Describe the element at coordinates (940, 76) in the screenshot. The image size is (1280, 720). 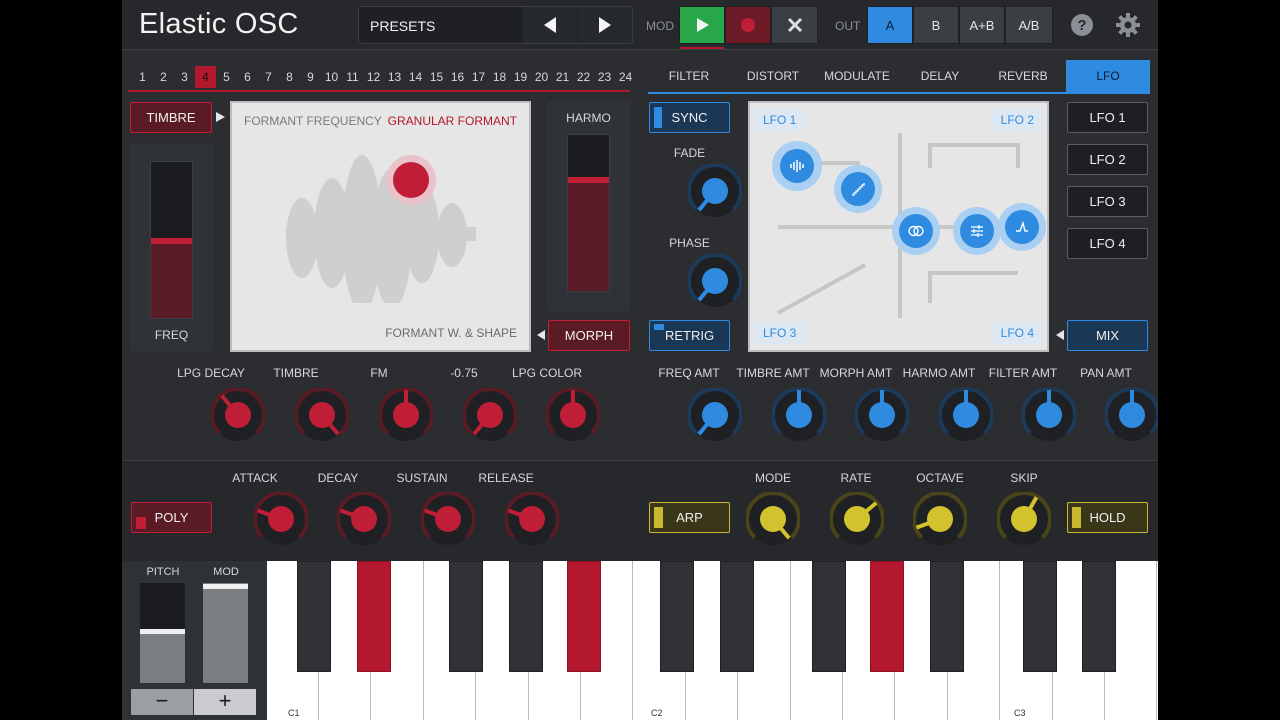
I see `tab-delay: DELAY` at that location.